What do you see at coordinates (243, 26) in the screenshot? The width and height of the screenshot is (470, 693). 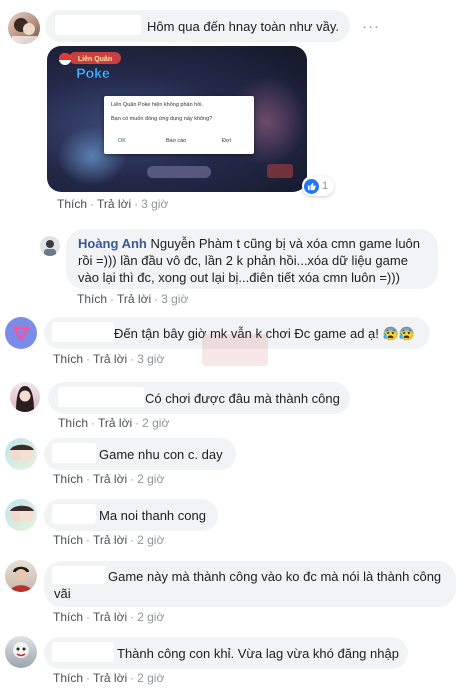 I see `comment-text: Hôm qua đến hnay toàn như vầy.` at bounding box center [243, 26].